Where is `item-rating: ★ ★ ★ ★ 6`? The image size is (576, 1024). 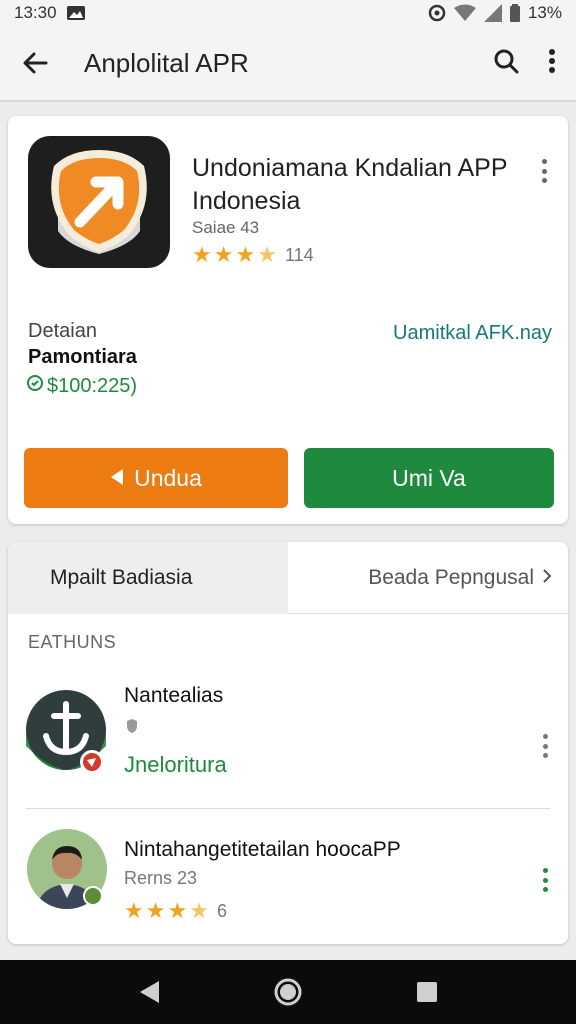
item-rating: ★ ★ ★ ★ 6 is located at coordinates (175, 911).